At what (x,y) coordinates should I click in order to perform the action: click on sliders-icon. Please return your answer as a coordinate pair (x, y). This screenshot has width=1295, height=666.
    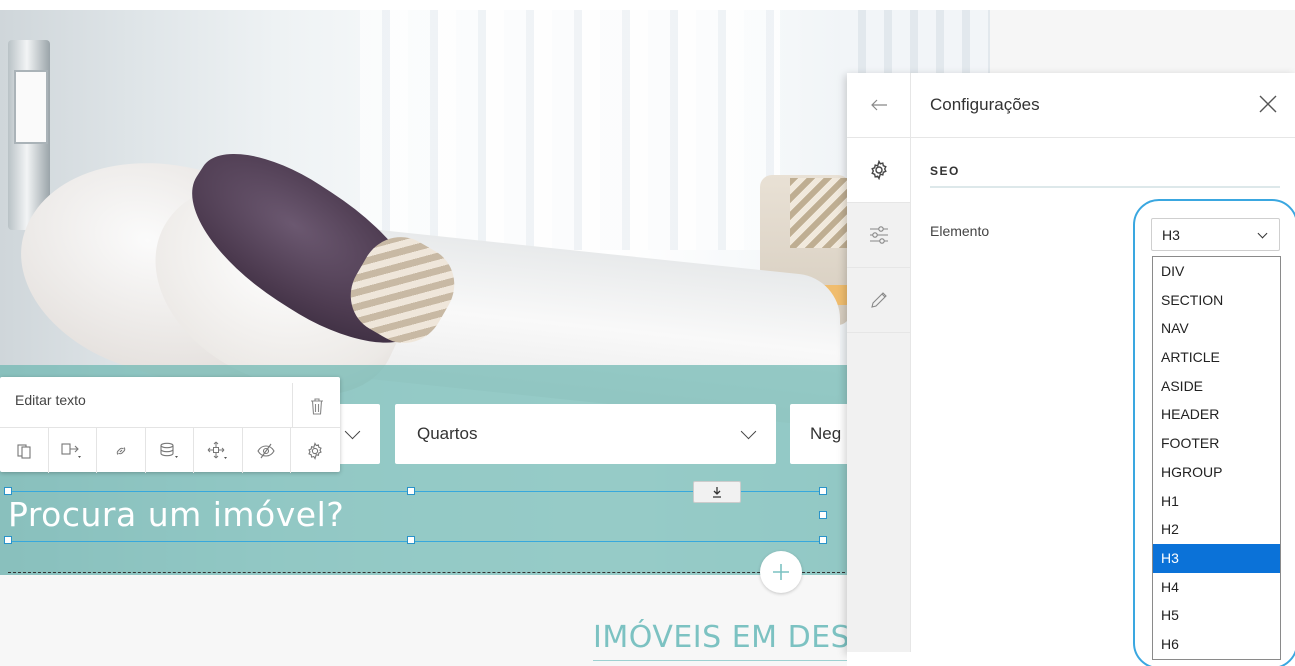
    Looking at the image, I should click on (878, 235).